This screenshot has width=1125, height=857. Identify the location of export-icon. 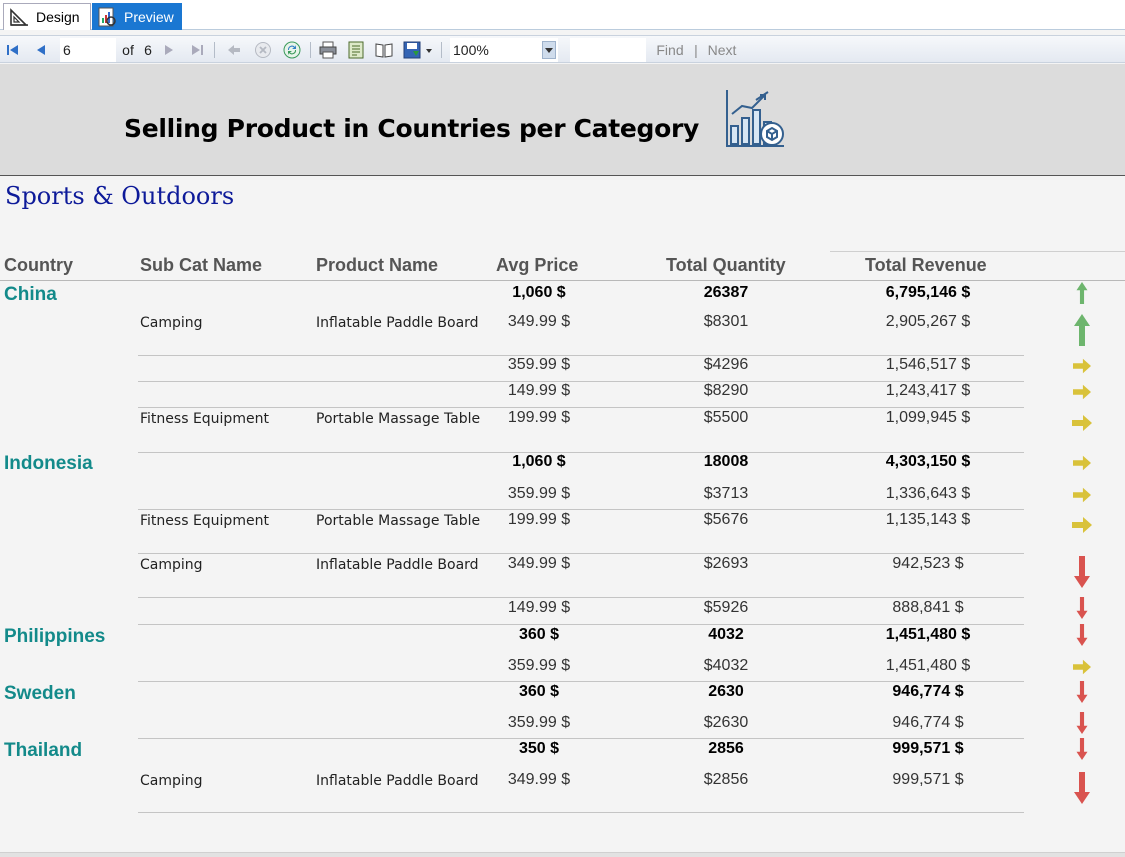
(418, 50).